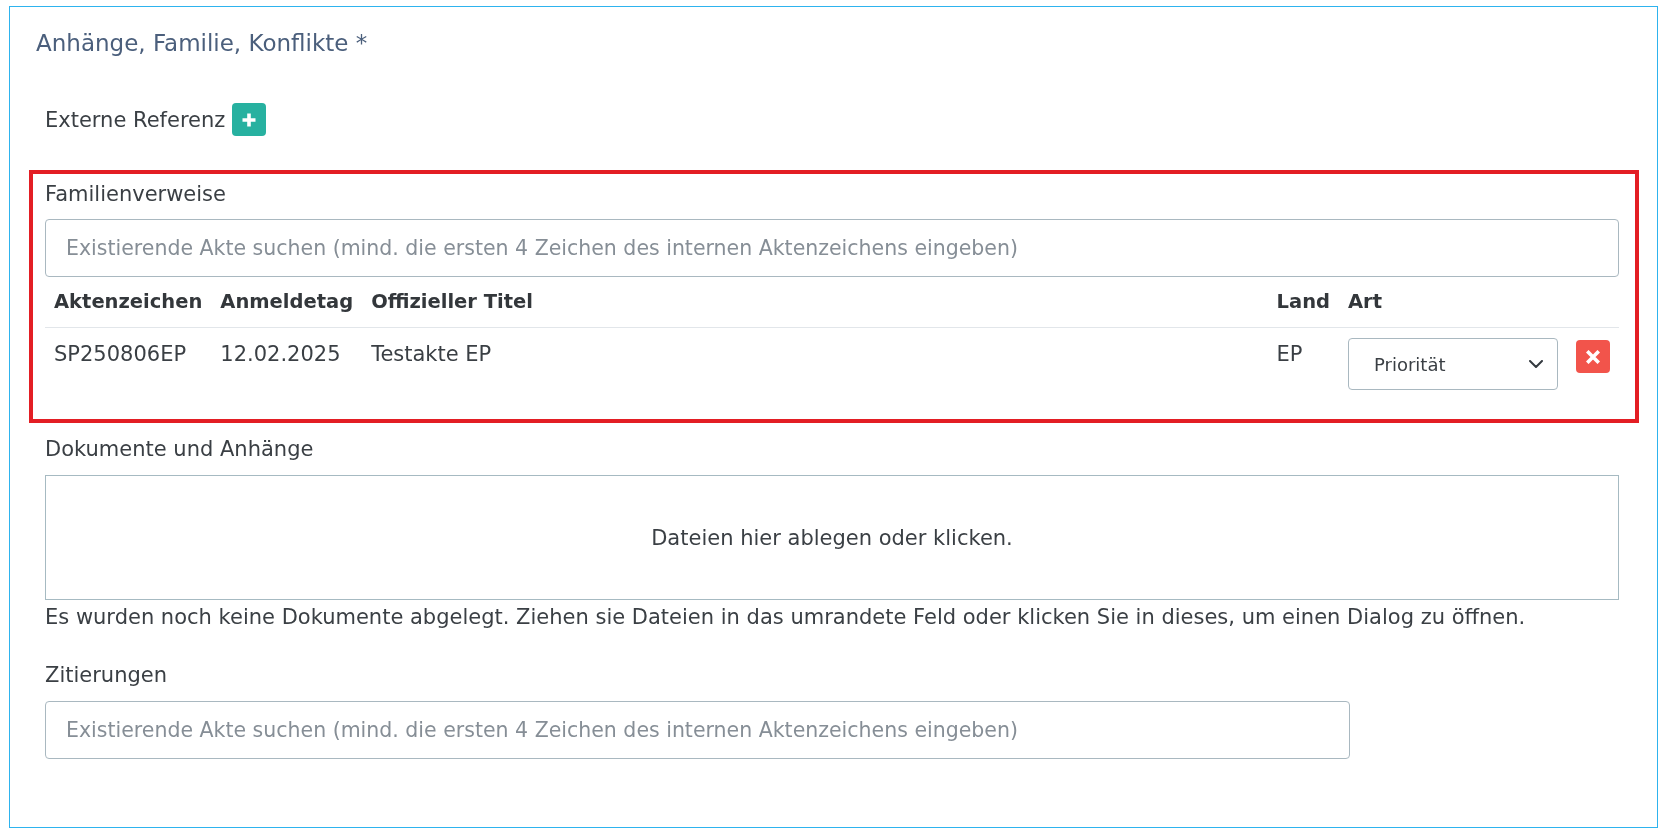 Image resolution: width=1669 pixels, height=834 pixels. I want to click on plus-icon, so click(249, 119).